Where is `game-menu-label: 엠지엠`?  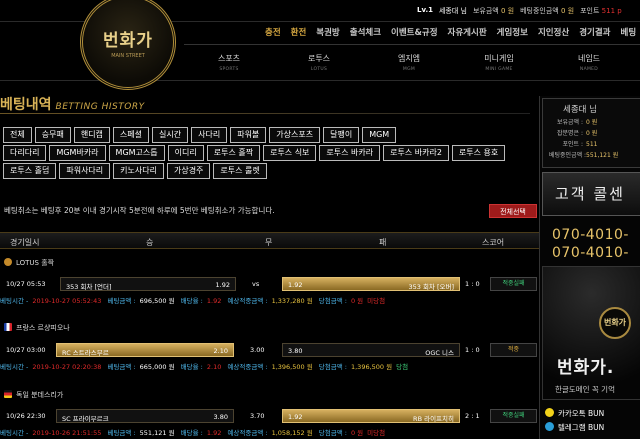
game-menu-label: 엠지엠 is located at coordinates (409, 58).